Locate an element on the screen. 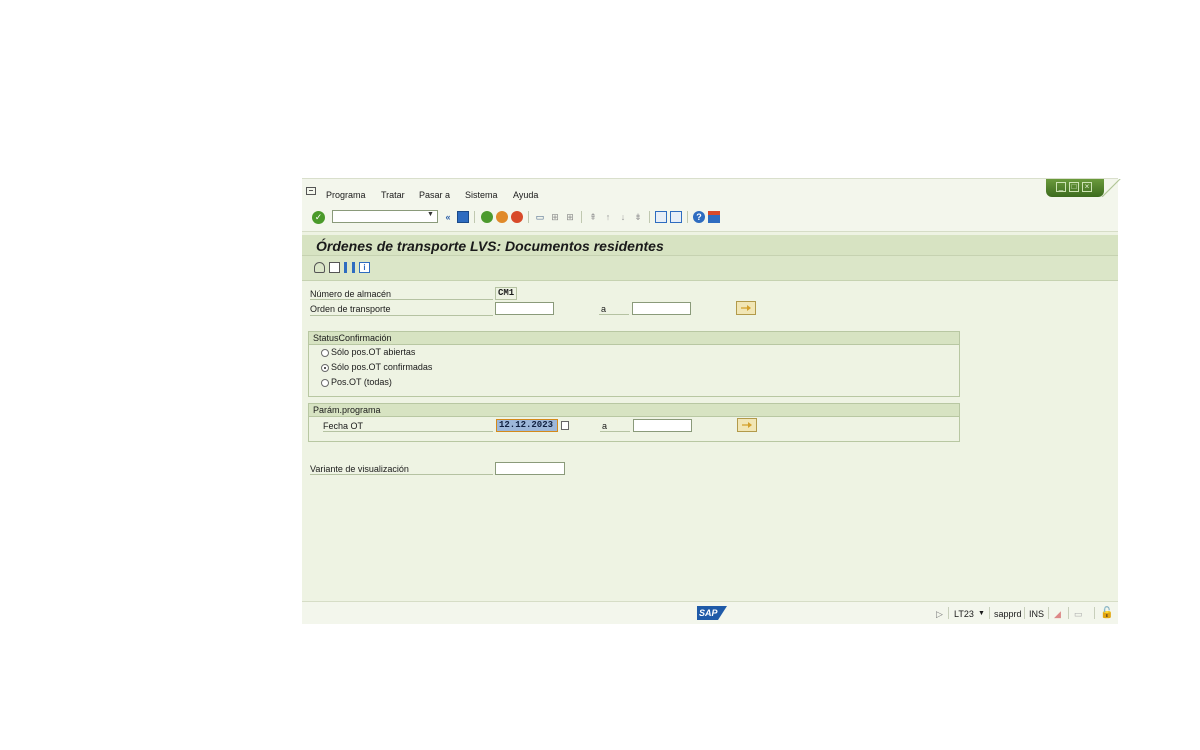  find-icon: ⊞ is located at coordinates (555, 217).